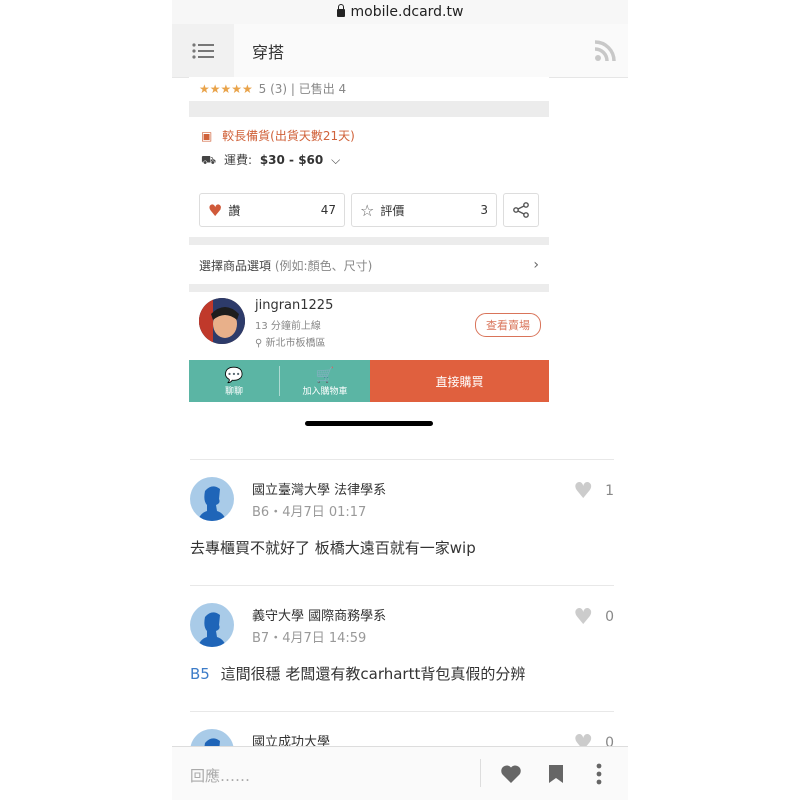 This screenshot has height=800, width=800. I want to click on commenter-school: 國立臺灣大學 法律學系, so click(319, 488).